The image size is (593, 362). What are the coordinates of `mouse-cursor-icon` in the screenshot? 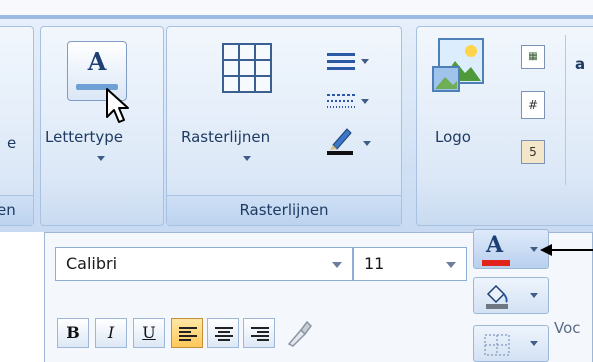 It's located at (117, 105).